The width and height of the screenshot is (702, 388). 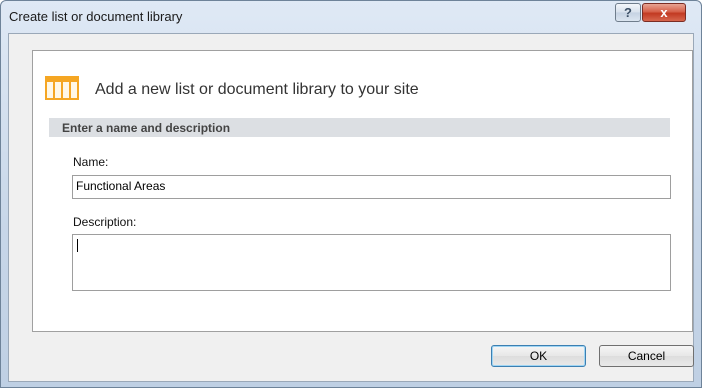 I want to click on ok-button-label: OK, so click(x=538, y=356).